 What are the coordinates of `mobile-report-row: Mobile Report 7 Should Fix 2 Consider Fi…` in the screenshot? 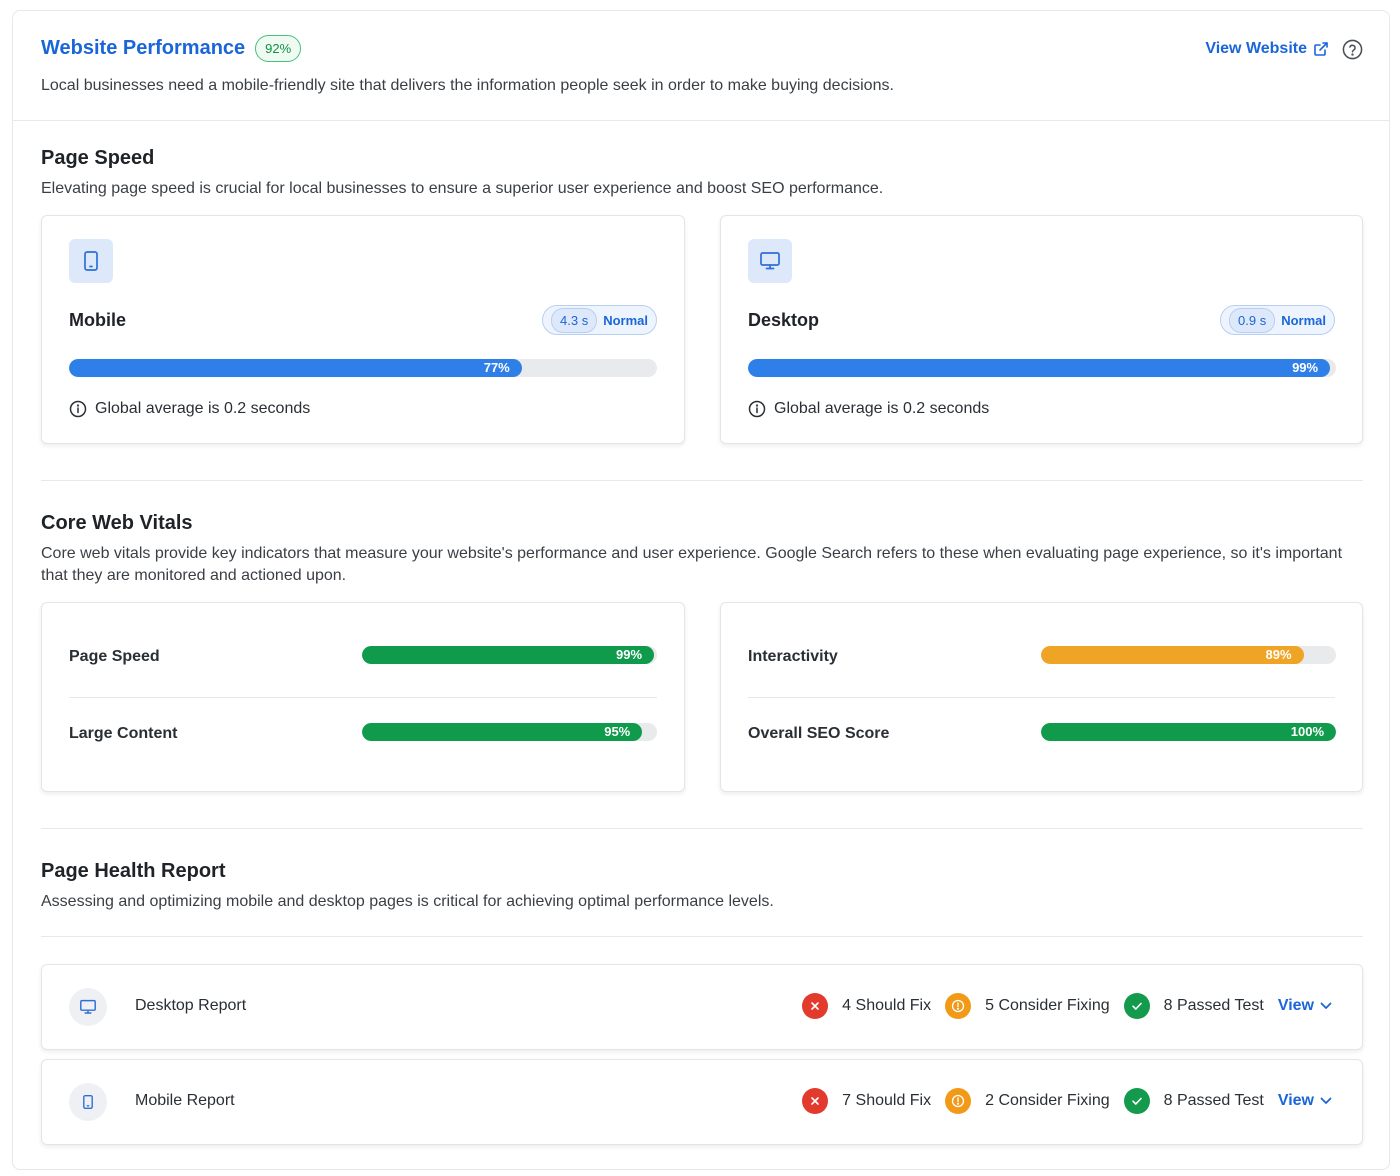 It's located at (702, 1102).